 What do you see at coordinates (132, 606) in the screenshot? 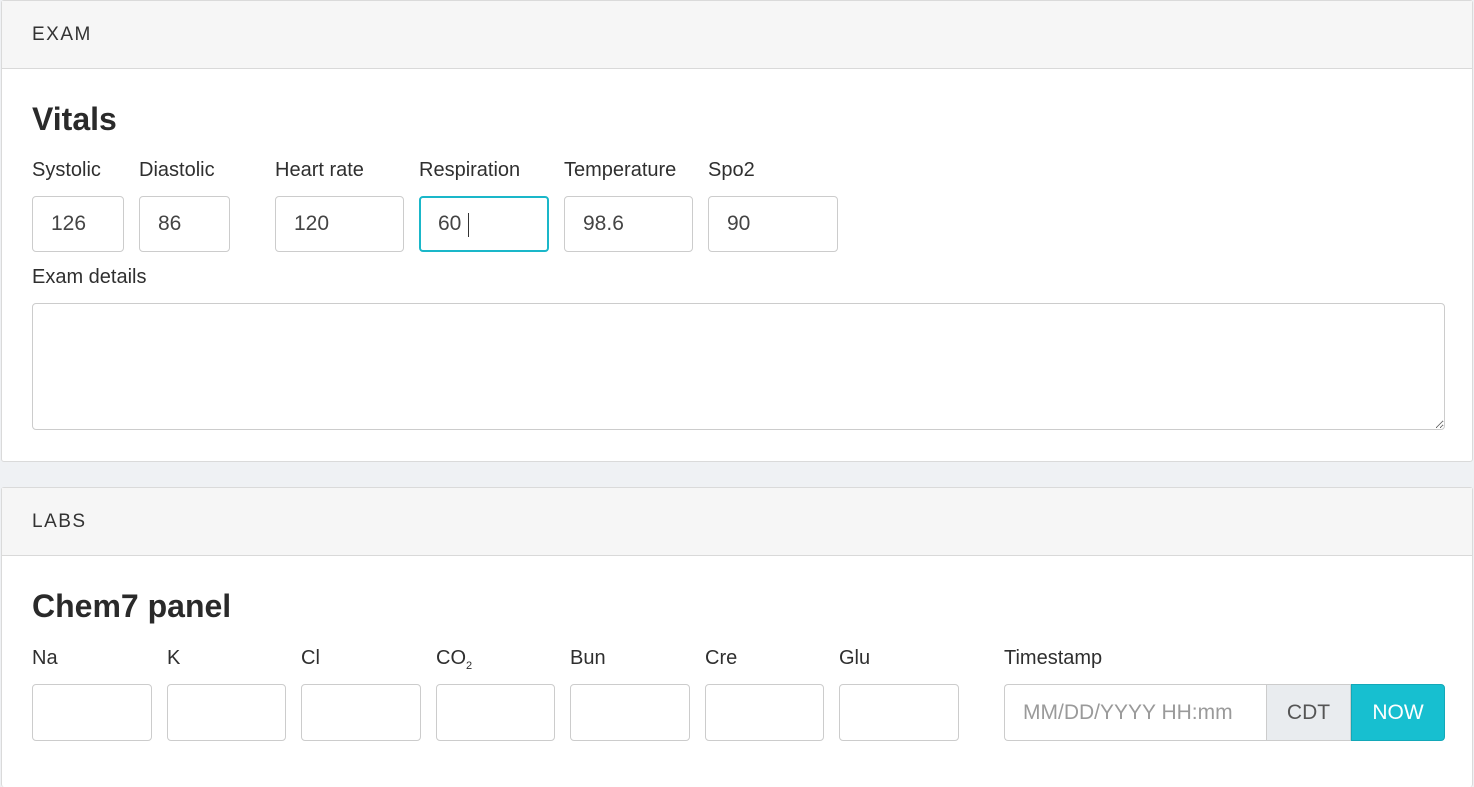
I see `chem7-title: Chem7 panel` at bounding box center [132, 606].